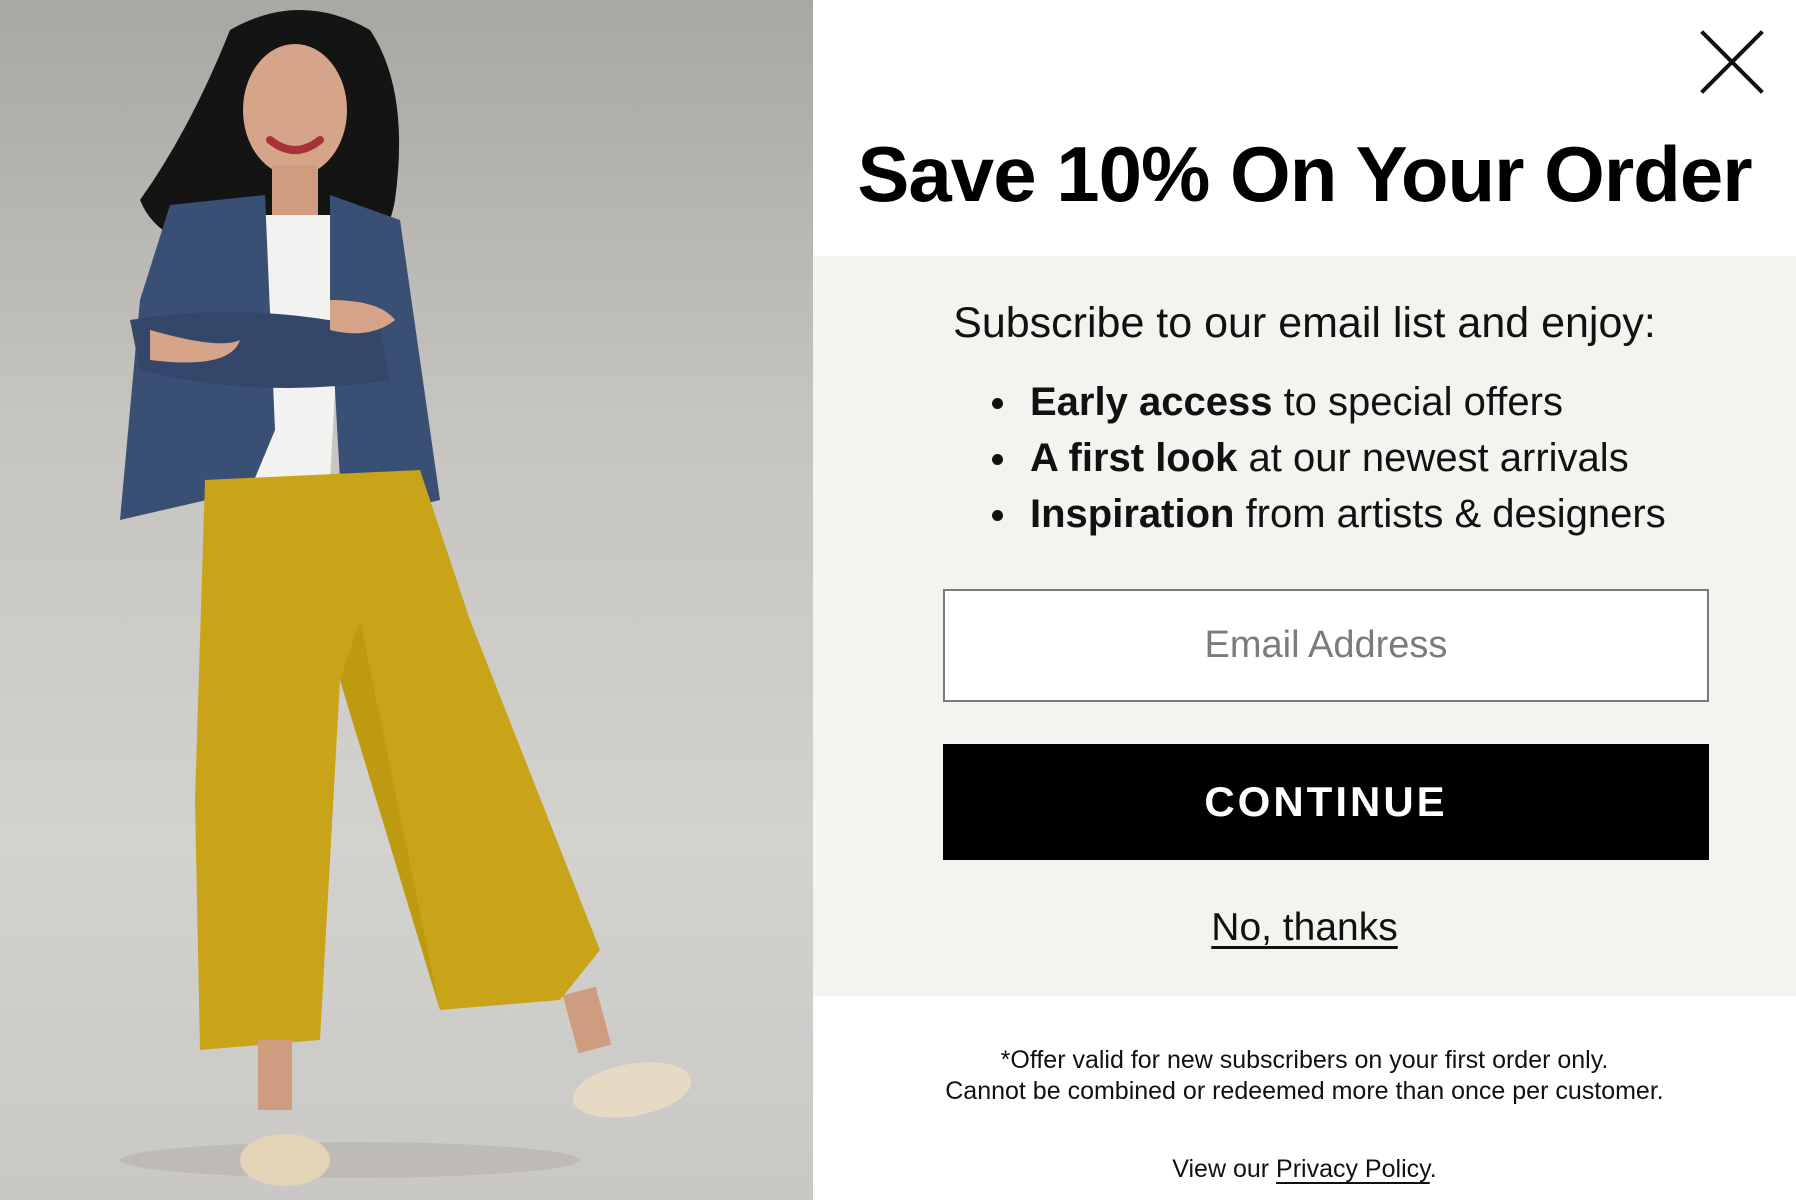  I want to click on benefit-item: Early access to special offers, so click(1328, 402).